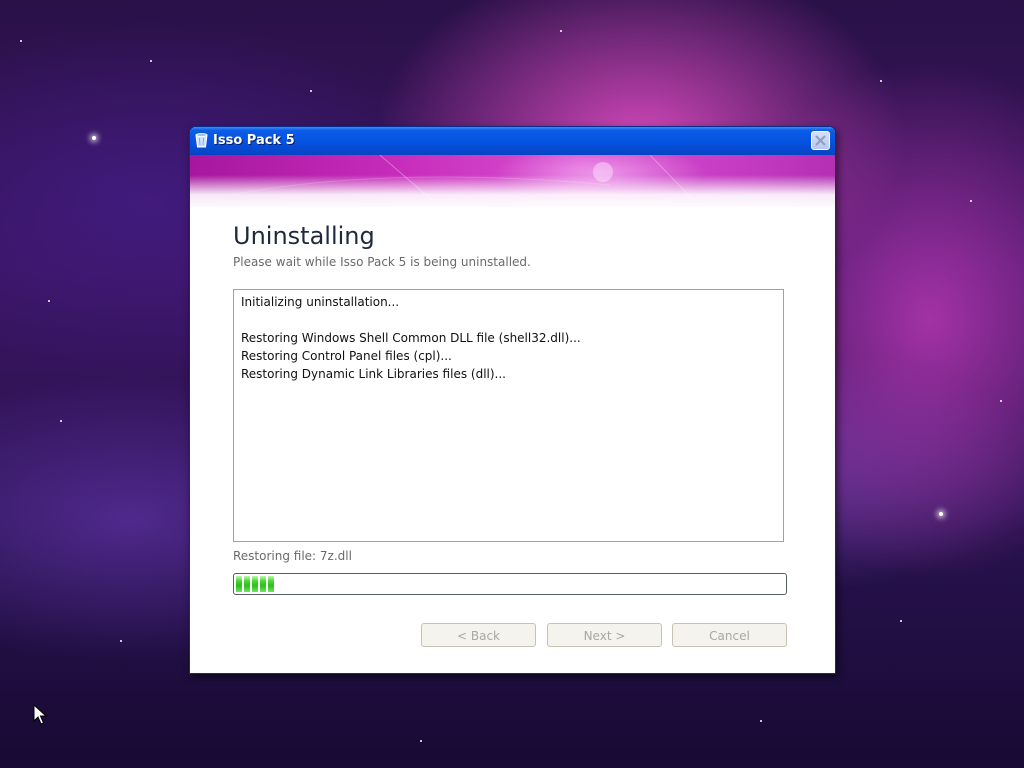 This screenshot has width=1024, height=768. What do you see at coordinates (40, 716) in the screenshot?
I see `mouse-pointer-icon` at bounding box center [40, 716].